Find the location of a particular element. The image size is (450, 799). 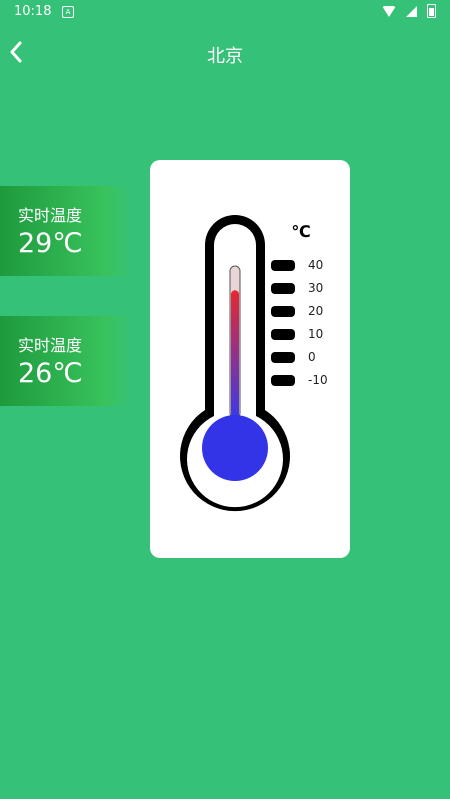

thermometer-icon: ℃ 40 30 20 10 0 -10 is located at coordinates (253, 363).